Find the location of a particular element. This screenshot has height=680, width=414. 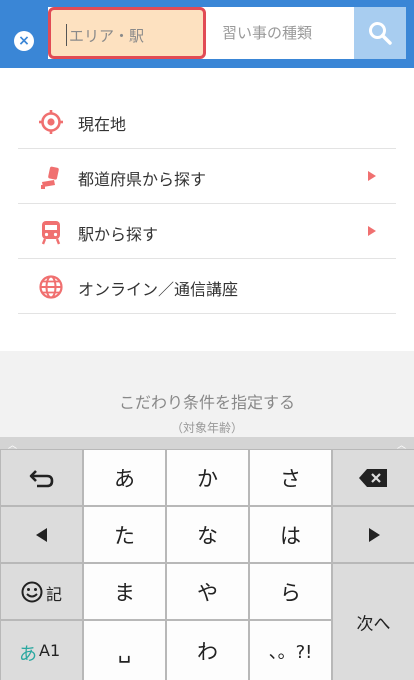

backspace-key is located at coordinates (373, 477).